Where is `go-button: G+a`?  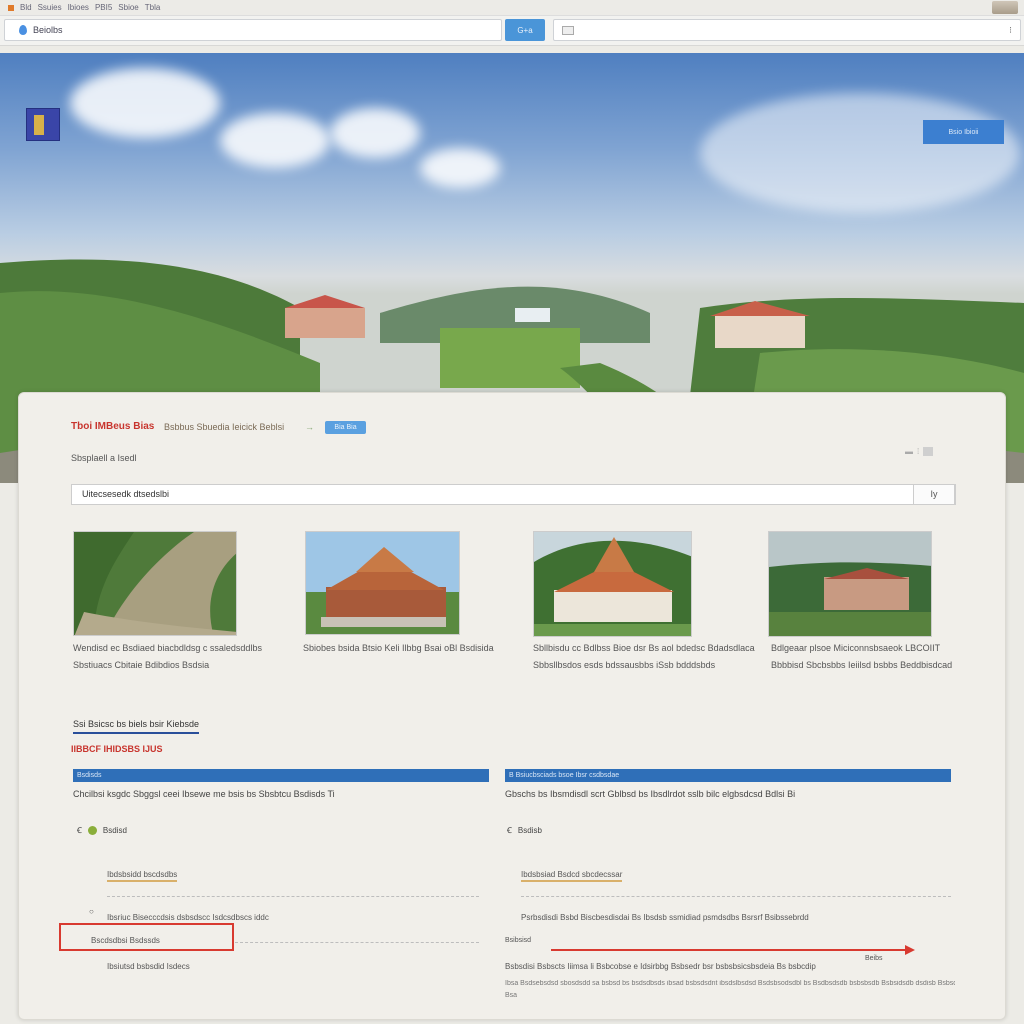 go-button: G+a is located at coordinates (525, 30).